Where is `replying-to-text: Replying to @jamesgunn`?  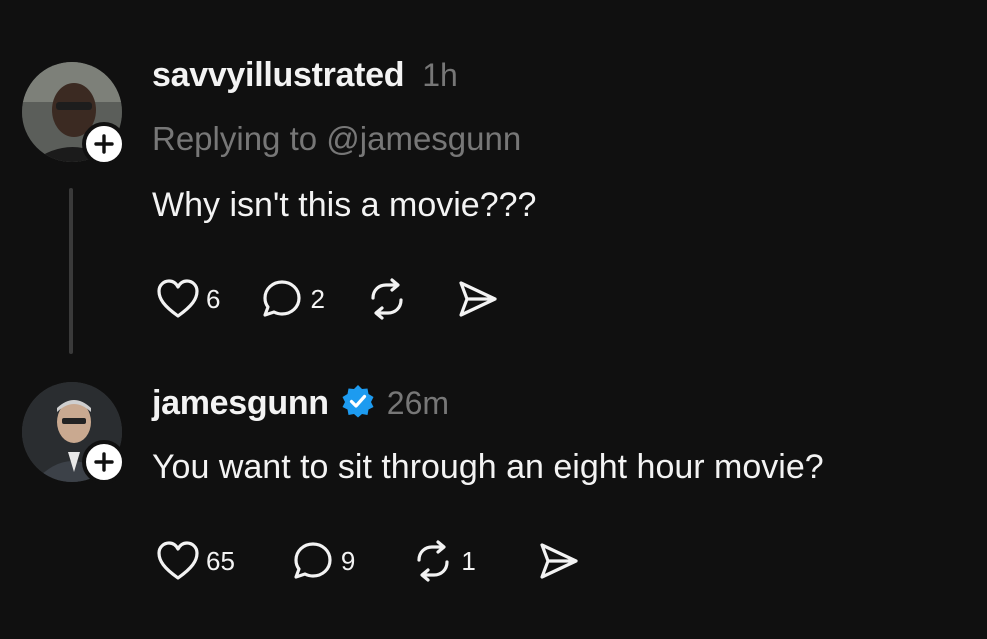
replying-to-text: Replying to @jamesgunn is located at coordinates (336, 139).